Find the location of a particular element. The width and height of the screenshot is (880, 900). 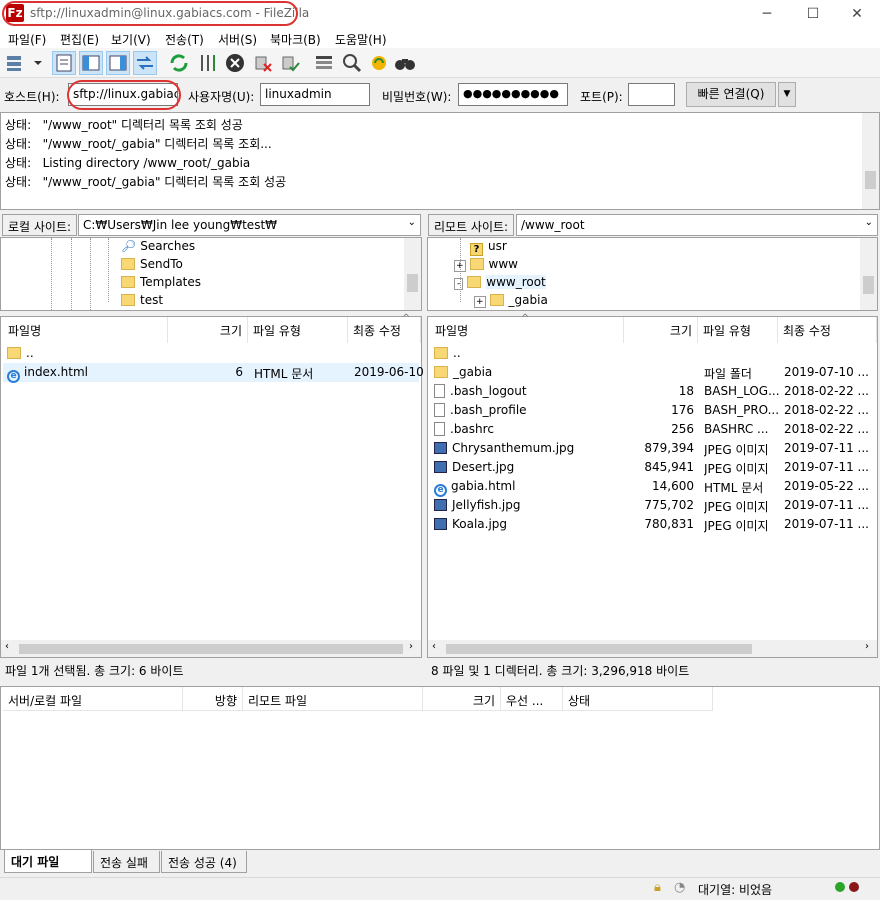

menu-view: 보기(V) is located at coordinates (131, 39).